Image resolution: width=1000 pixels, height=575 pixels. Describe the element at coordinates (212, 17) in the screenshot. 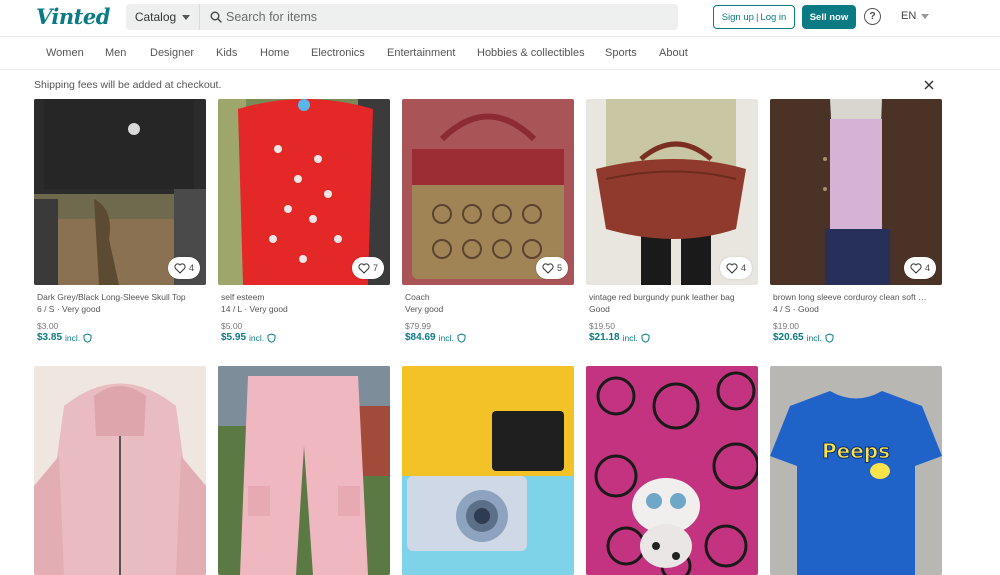

I see `search-icon` at that location.